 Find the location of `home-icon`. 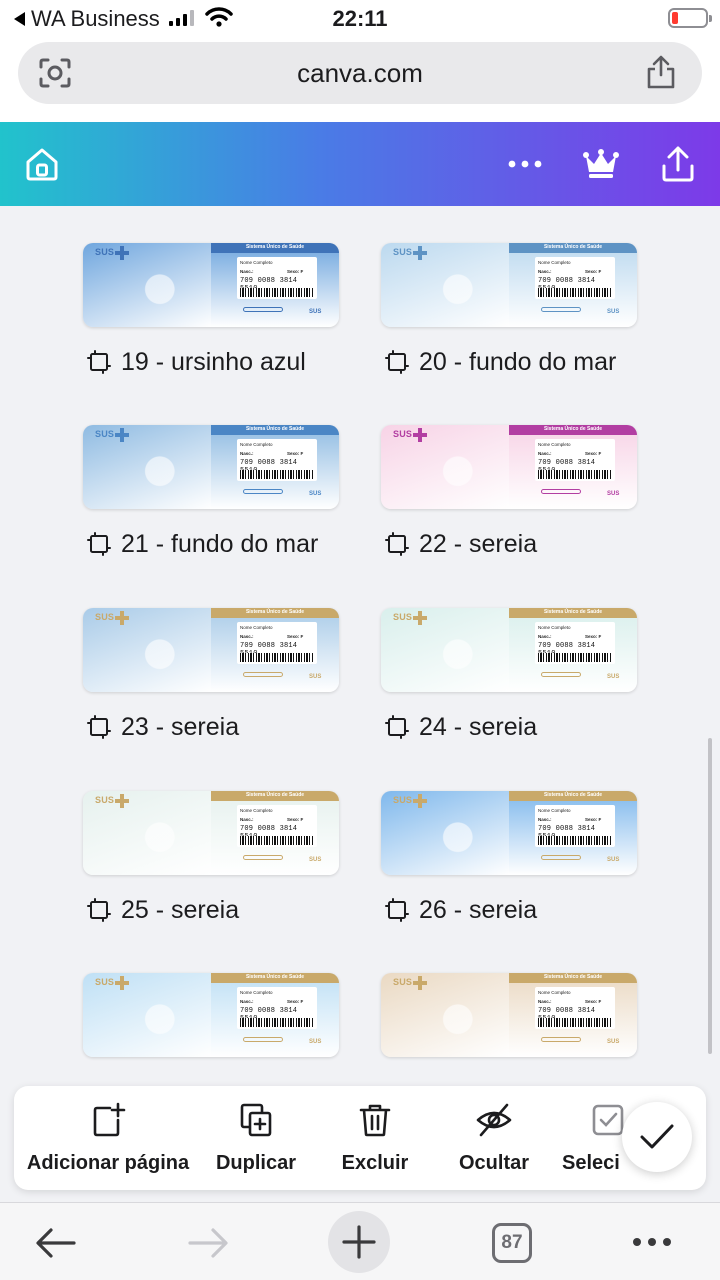

home-icon is located at coordinates (42, 164).